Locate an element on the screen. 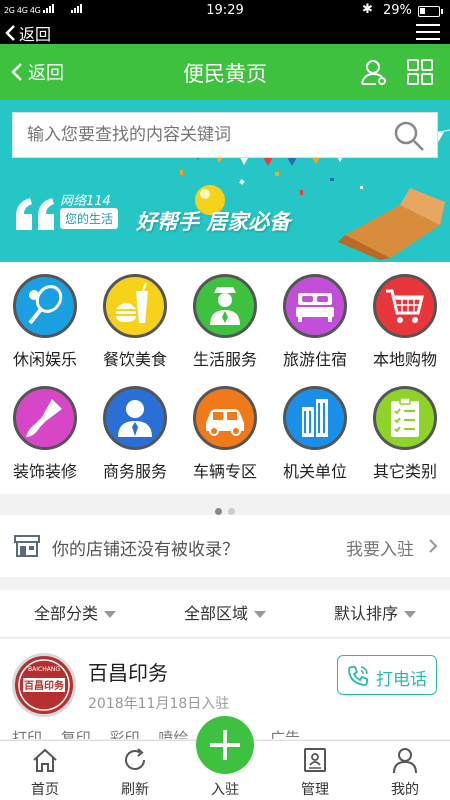  category-label: 装饰装修 is located at coordinates (44, 471).